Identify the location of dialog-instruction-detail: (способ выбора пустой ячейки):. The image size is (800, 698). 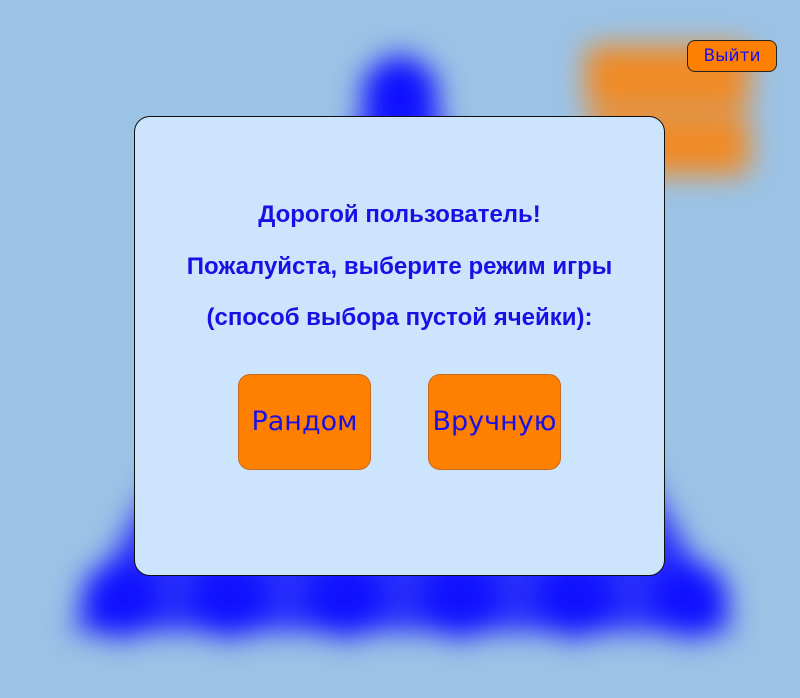
(399, 317).